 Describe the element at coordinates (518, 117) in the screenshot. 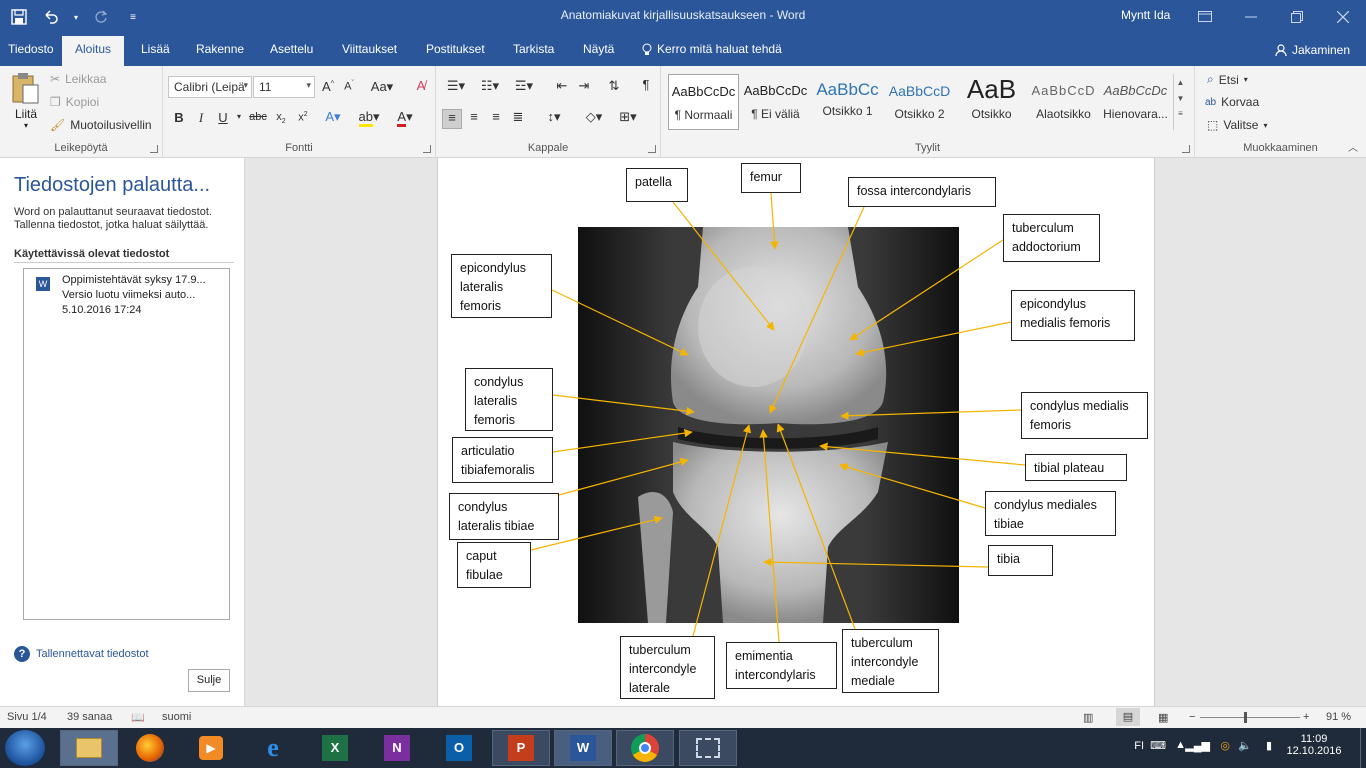

I see `justify-icon: ≣` at that location.